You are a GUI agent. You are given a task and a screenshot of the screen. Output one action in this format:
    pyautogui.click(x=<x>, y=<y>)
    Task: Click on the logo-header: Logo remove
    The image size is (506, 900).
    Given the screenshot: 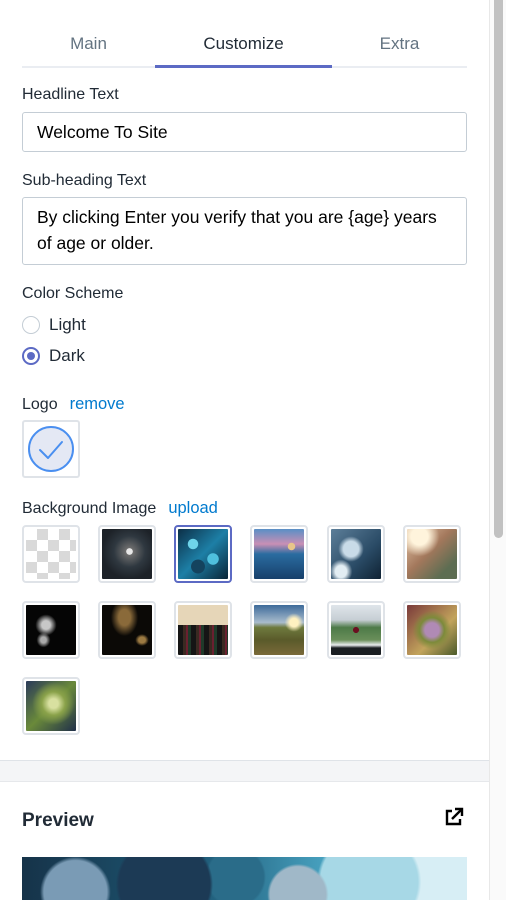 What is the action you would take?
    pyautogui.click(x=73, y=404)
    